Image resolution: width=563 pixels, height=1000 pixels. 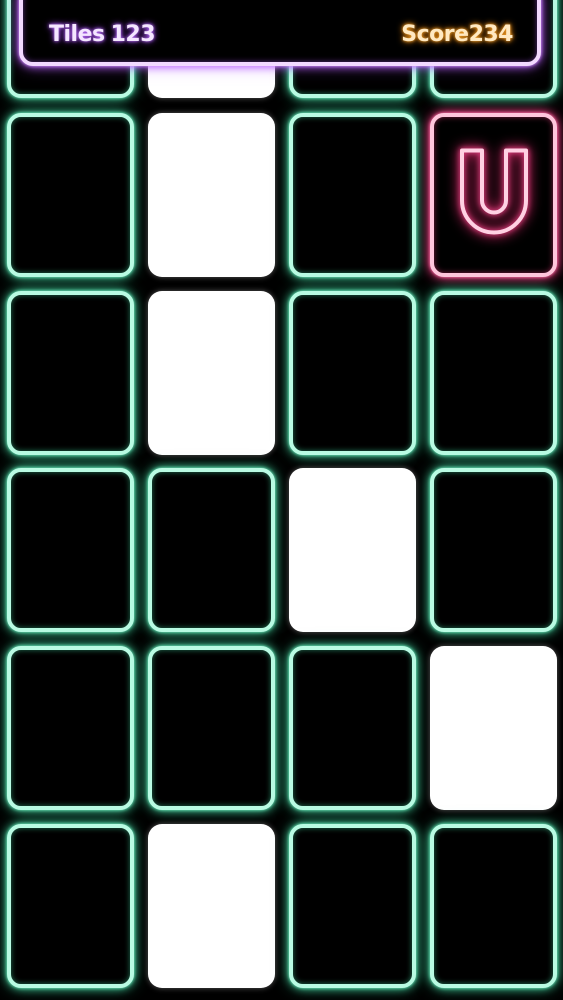 I want to click on magnet-icon, so click(x=494, y=195).